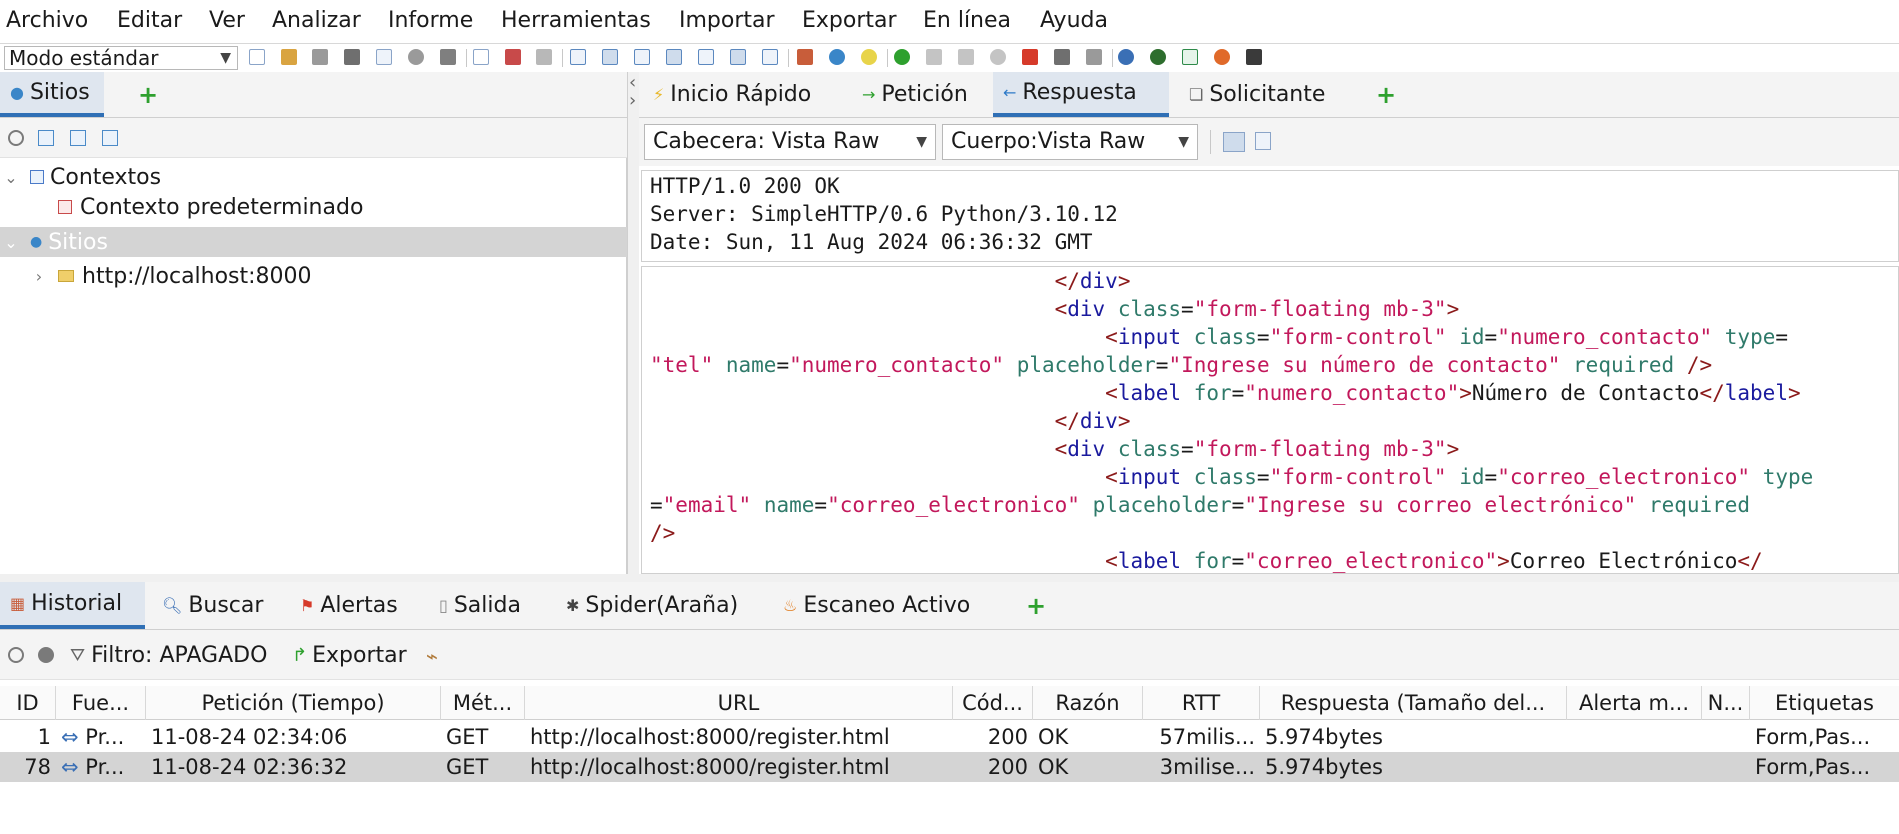 This screenshot has height=834, width=1899. What do you see at coordinates (349, 655) in the screenshot?
I see `export-button: ↱ Exportar` at bounding box center [349, 655].